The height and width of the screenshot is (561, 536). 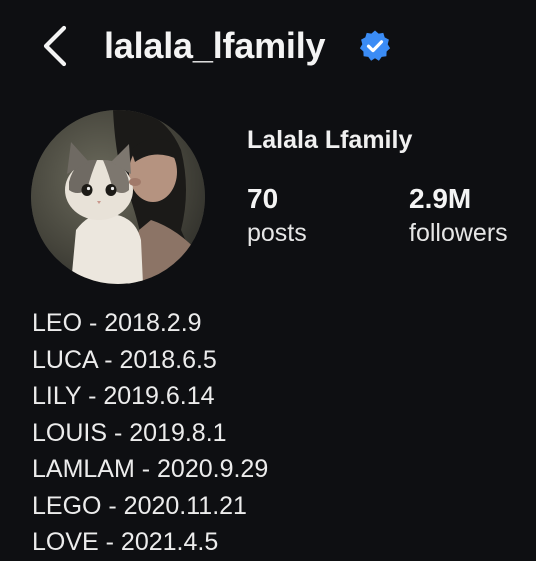 I want to click on verified-badge-icon, so click(x=375, y=46).